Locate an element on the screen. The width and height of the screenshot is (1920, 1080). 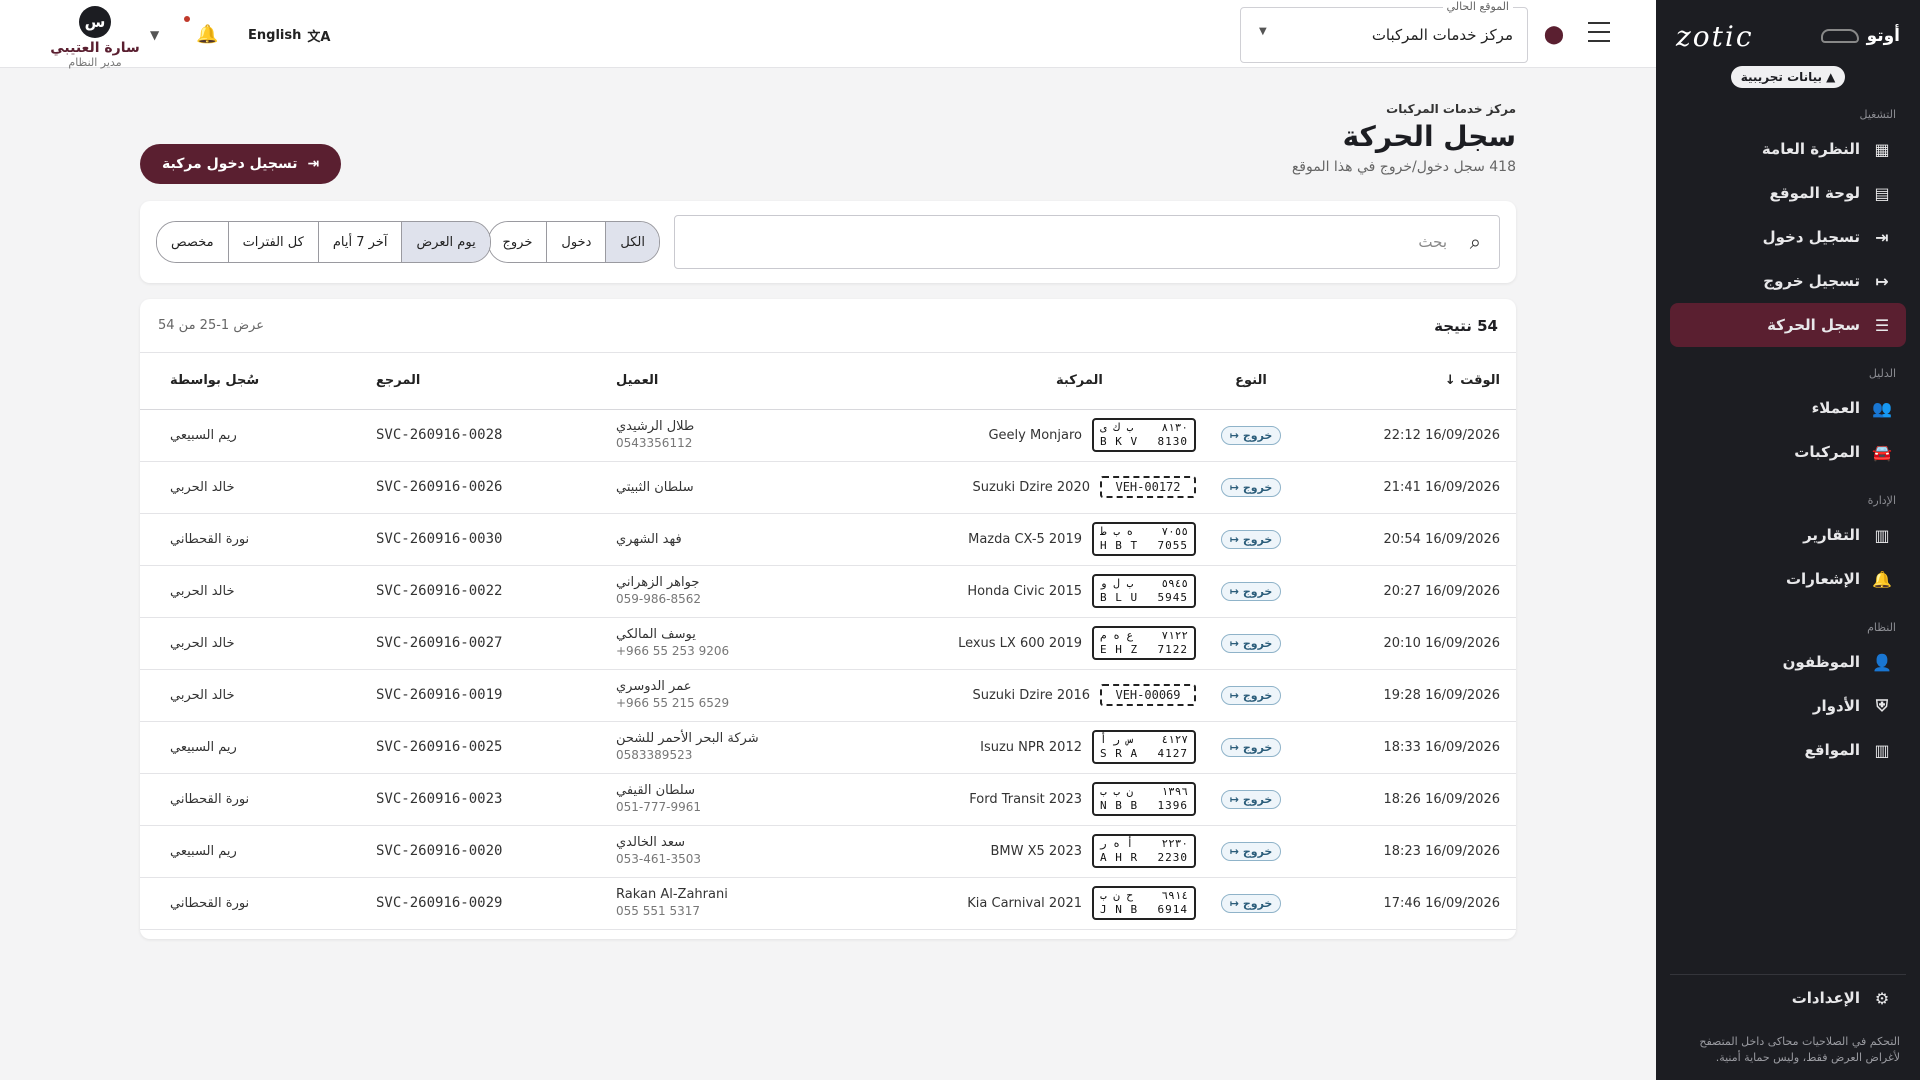
period-filter-option: يوم العرض is located at coordinates (445, 242).